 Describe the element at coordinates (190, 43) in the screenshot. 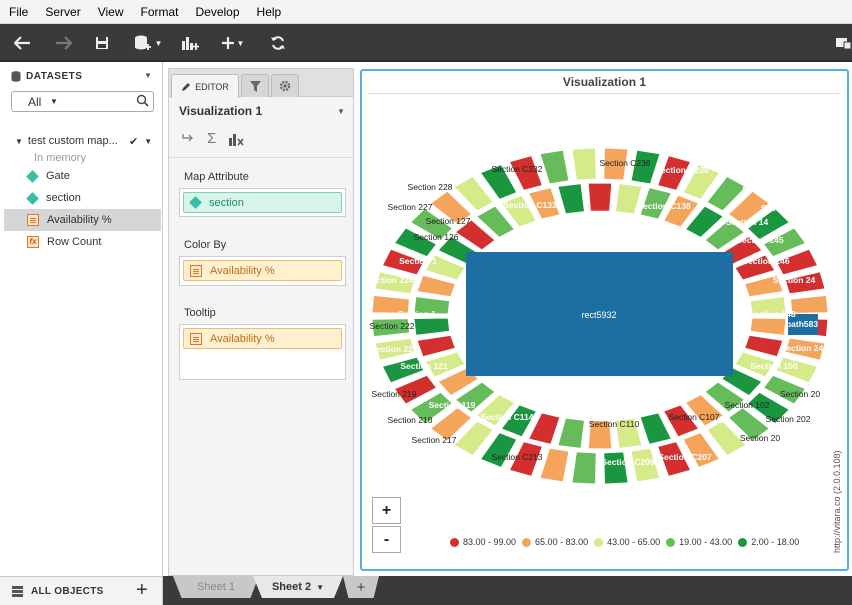

I see `add-chart-icon` at that location.